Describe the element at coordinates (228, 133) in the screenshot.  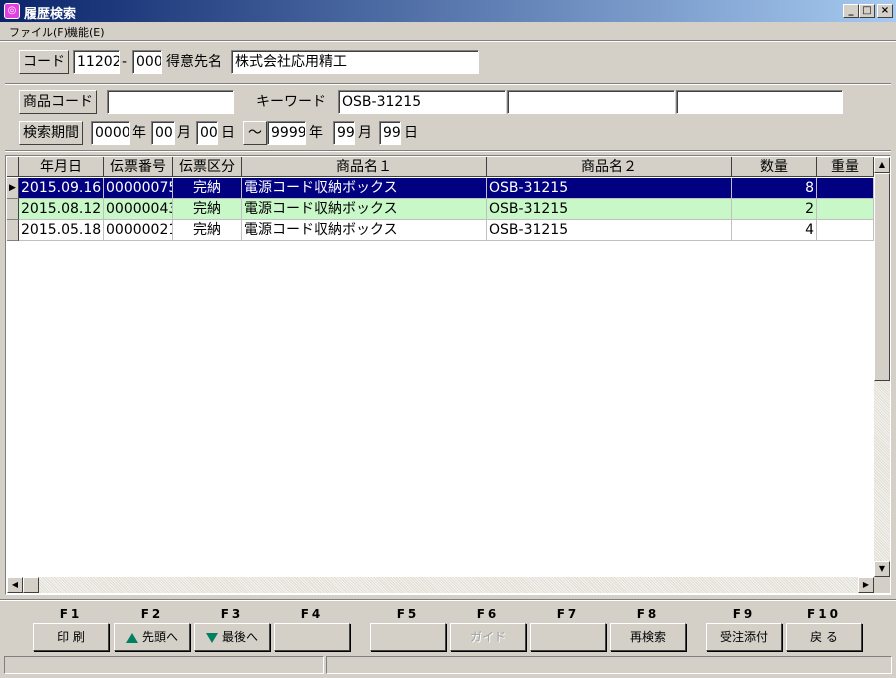
I see `from-day-unit: 日` at that location.